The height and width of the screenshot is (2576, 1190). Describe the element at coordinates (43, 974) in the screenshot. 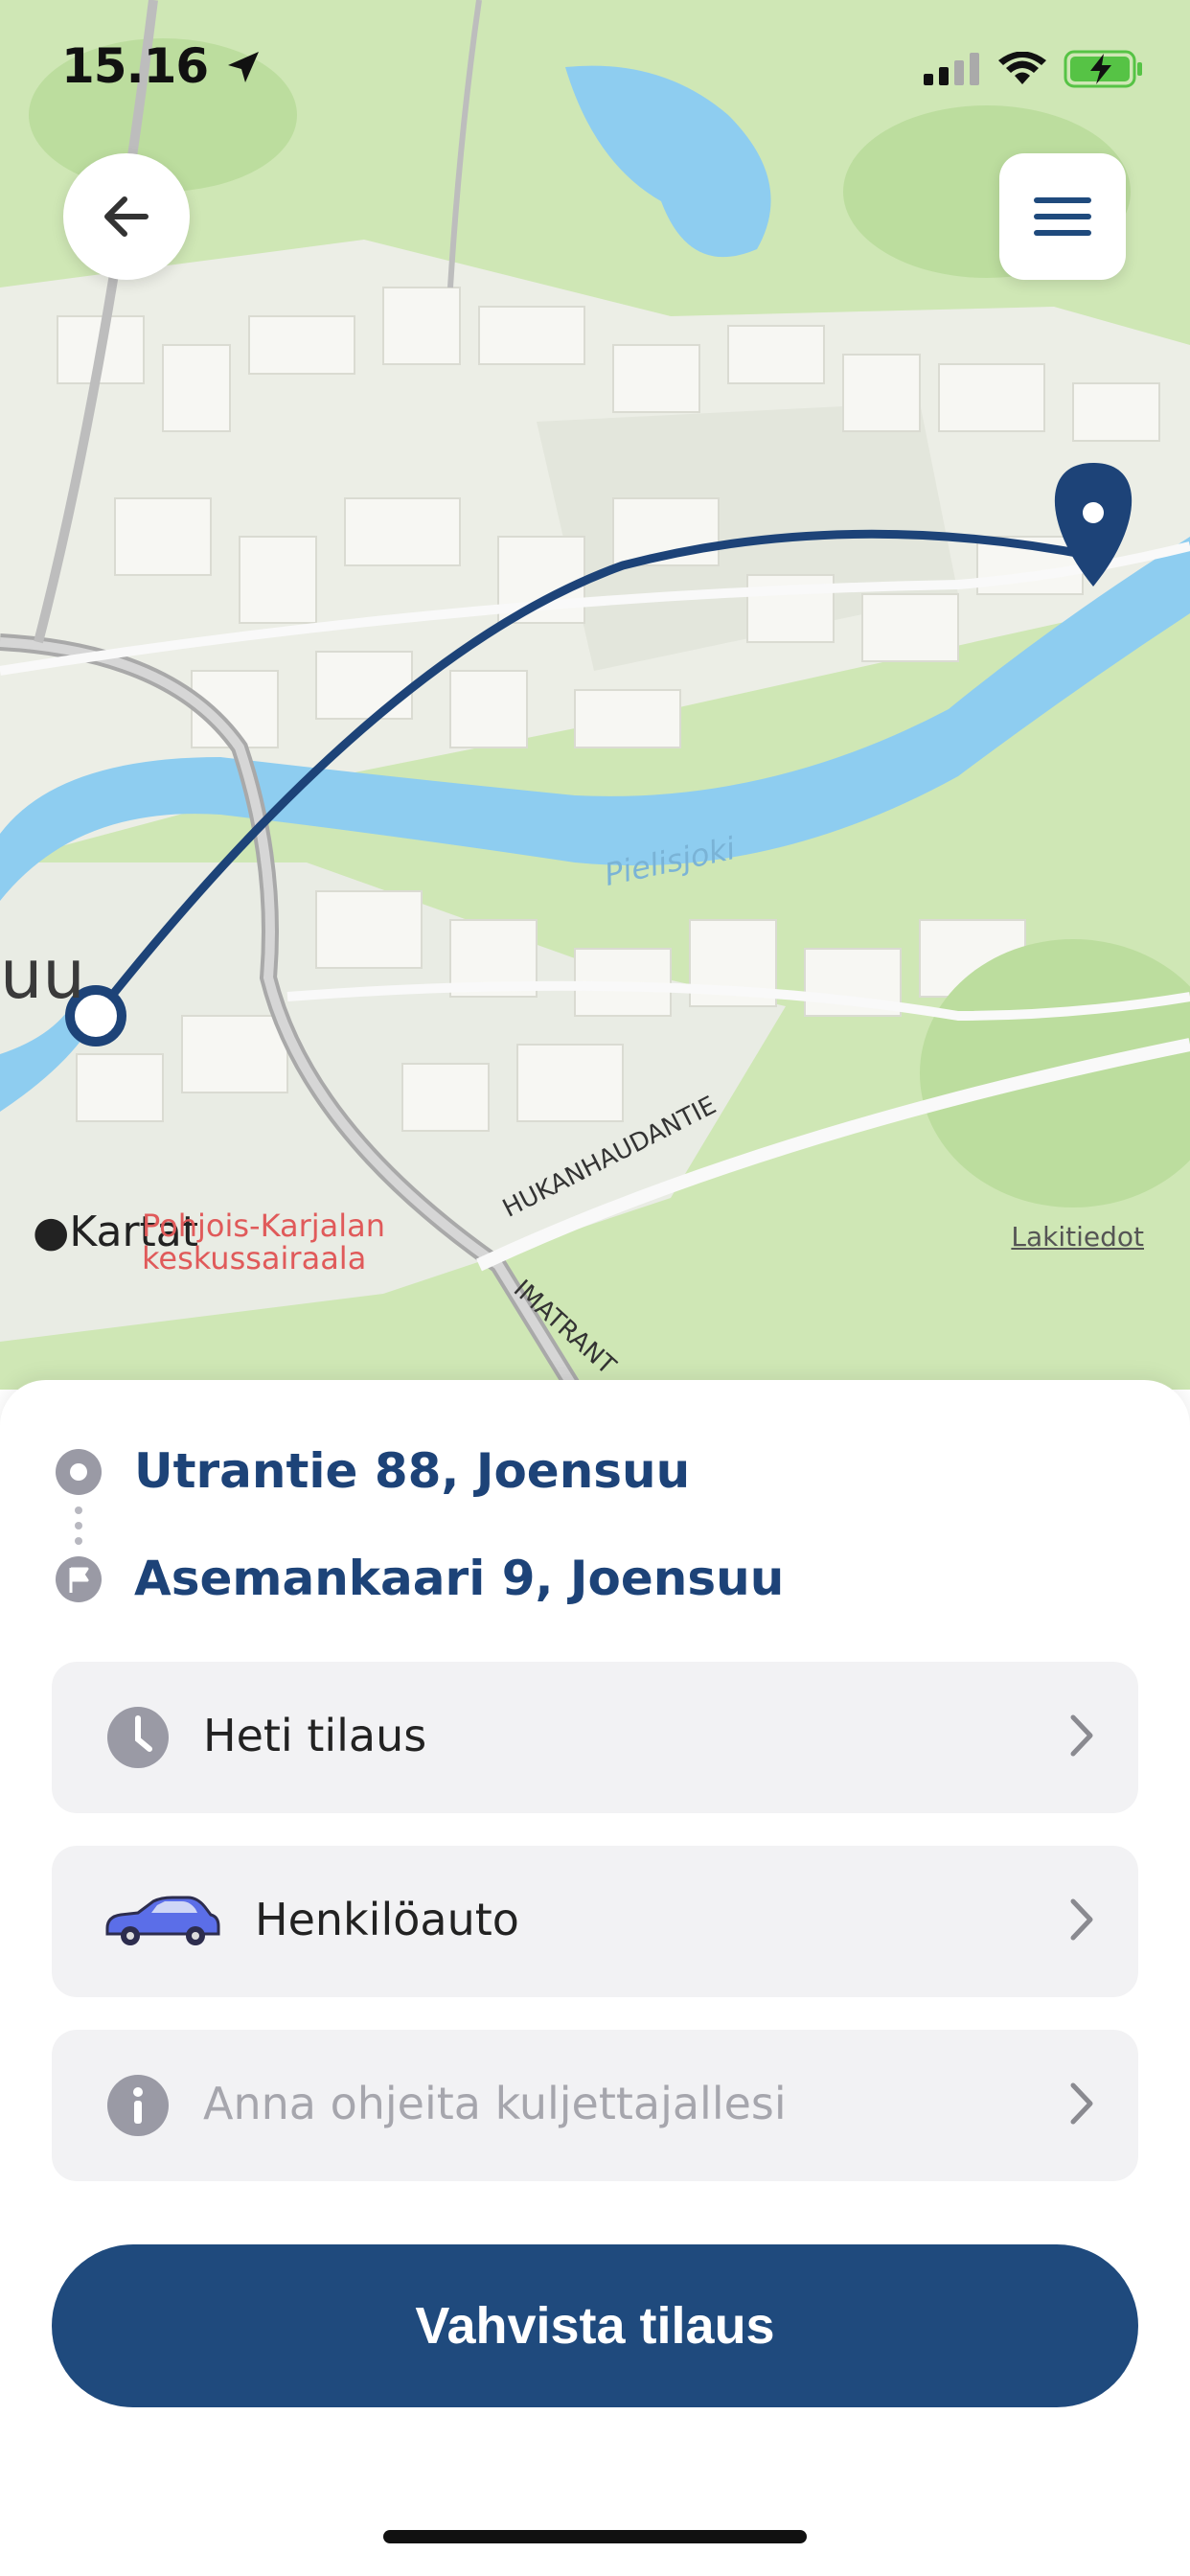

I see `map-label-city: uu` at that location.